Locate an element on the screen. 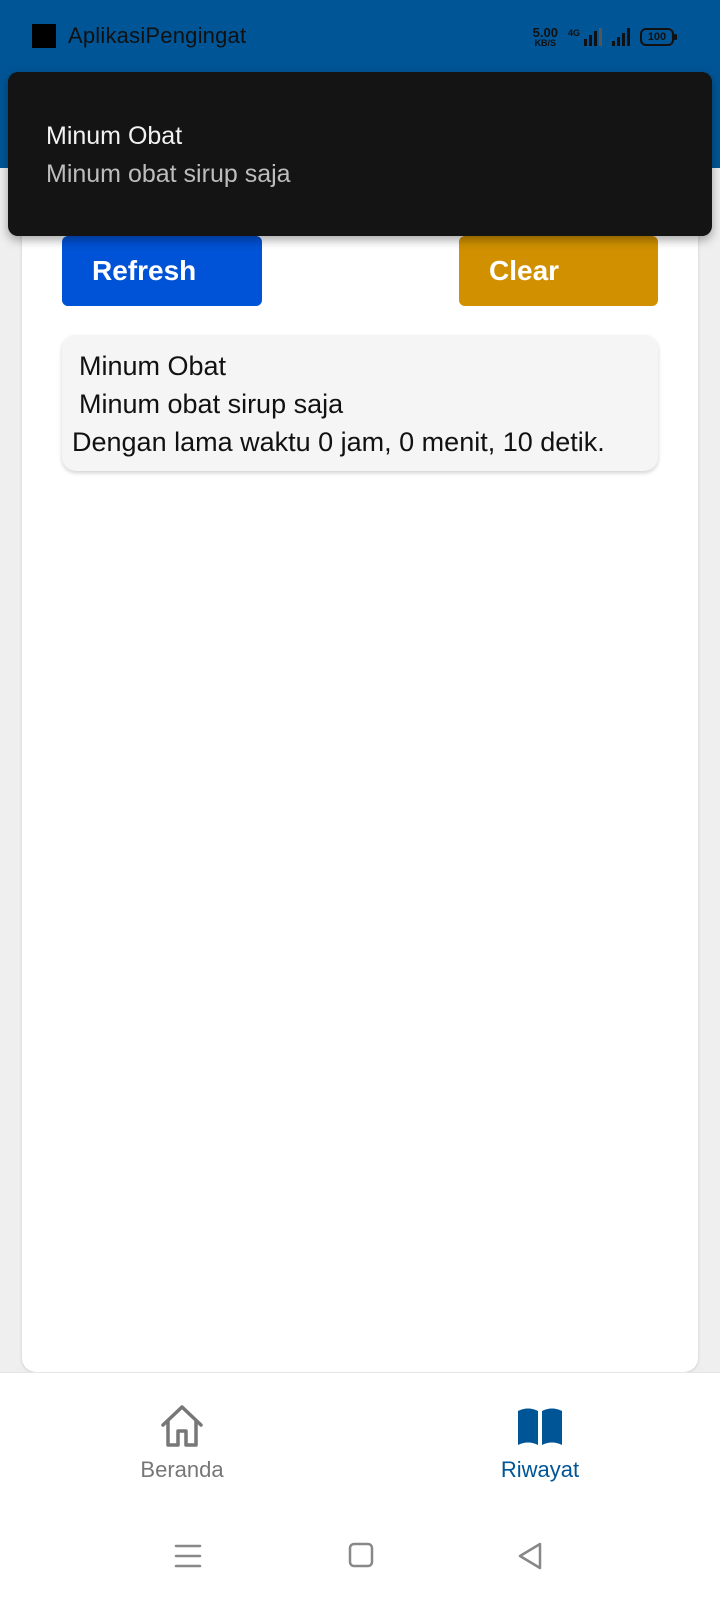  toast-title: Minum Obat is located at coordinates (114, 136).